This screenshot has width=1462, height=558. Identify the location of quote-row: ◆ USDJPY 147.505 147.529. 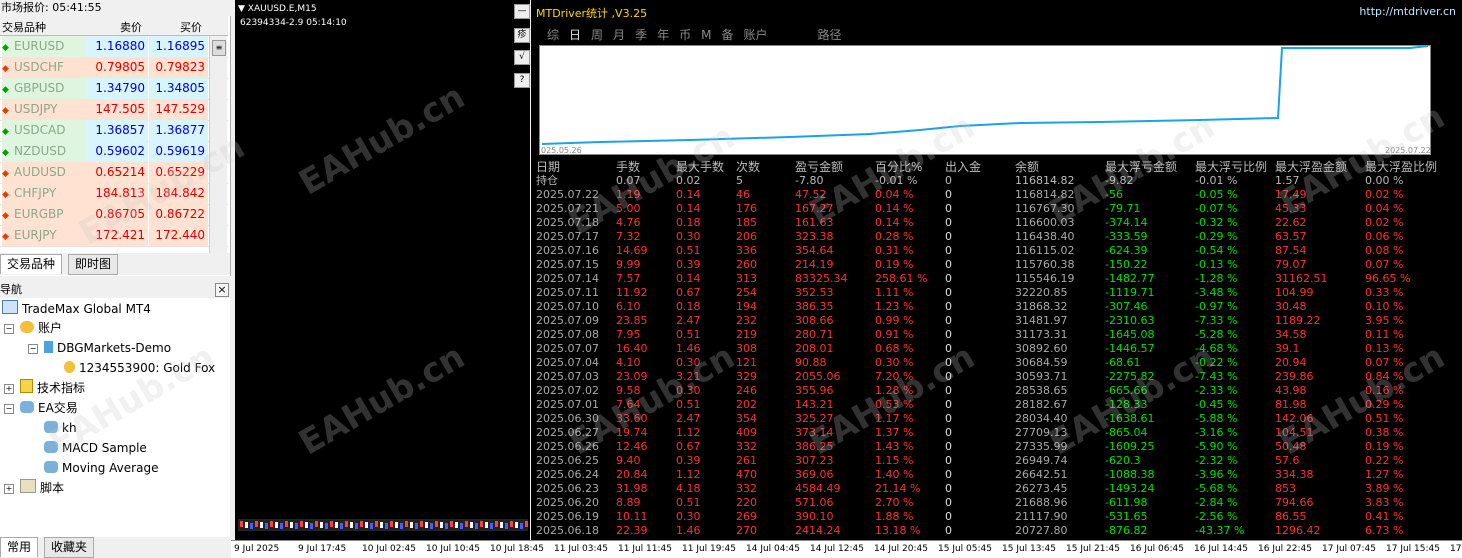
(114, 110).